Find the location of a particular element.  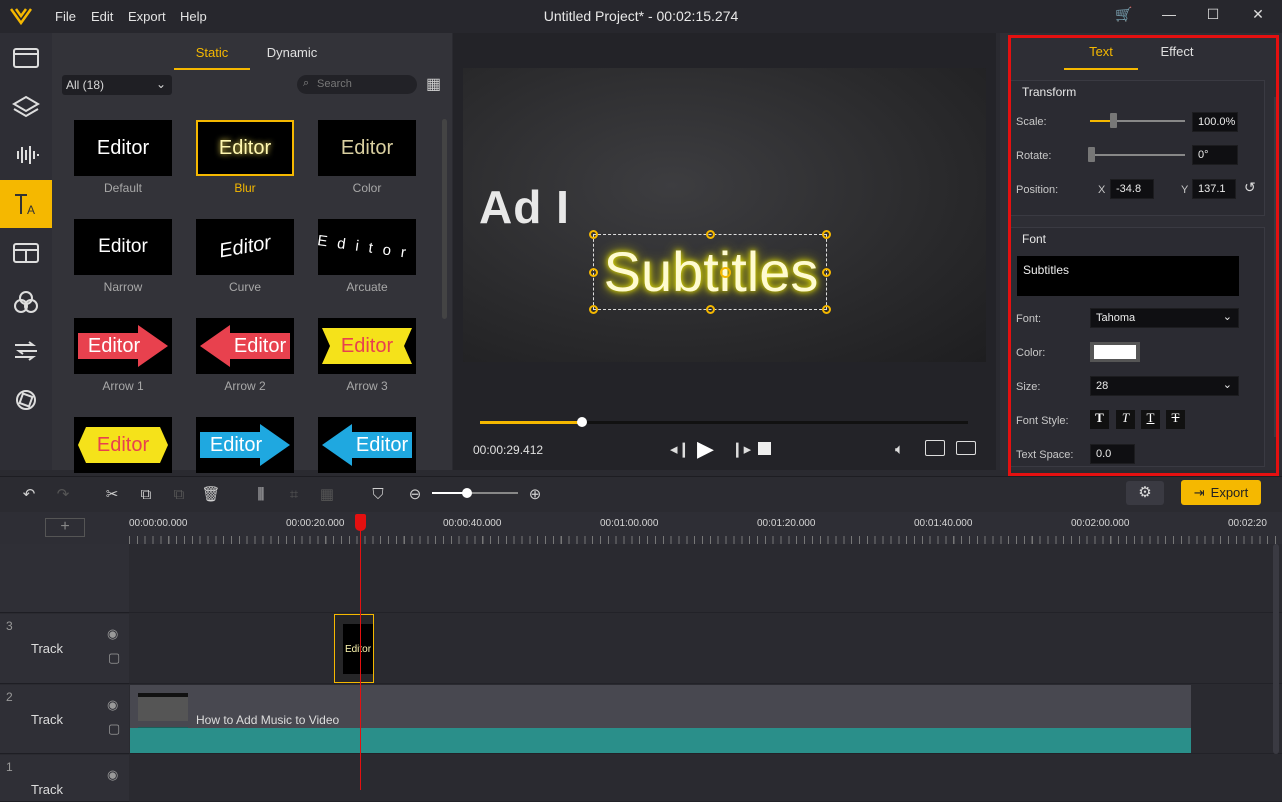

track-3-row is located at coordinates (705, 649).